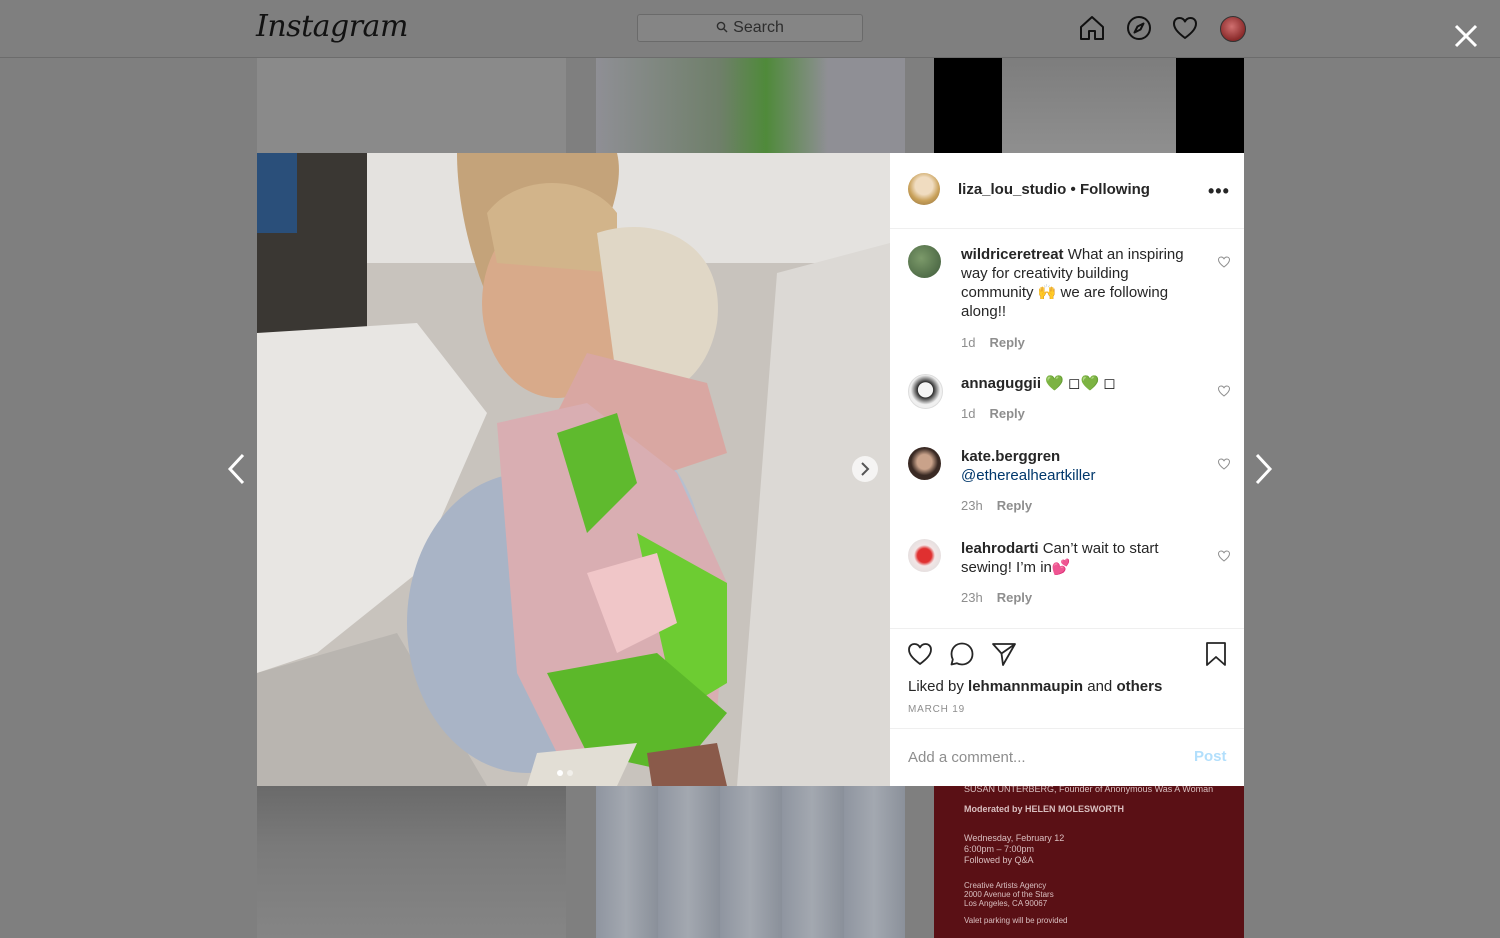  What do you see at coordinates (1025, 686) in the screenshot?
I see `liked-user-link: lehmannmaupin` at bounding box center [1025, 686].